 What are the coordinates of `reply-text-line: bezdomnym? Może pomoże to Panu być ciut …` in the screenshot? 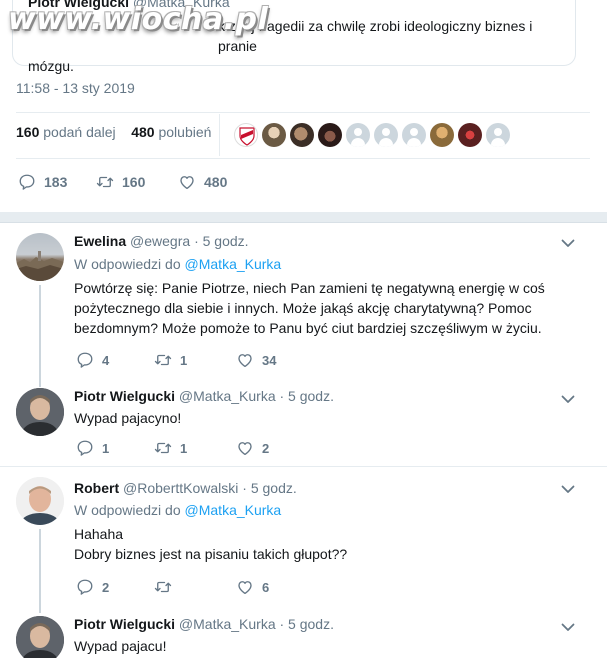 It's located at (308, 328).